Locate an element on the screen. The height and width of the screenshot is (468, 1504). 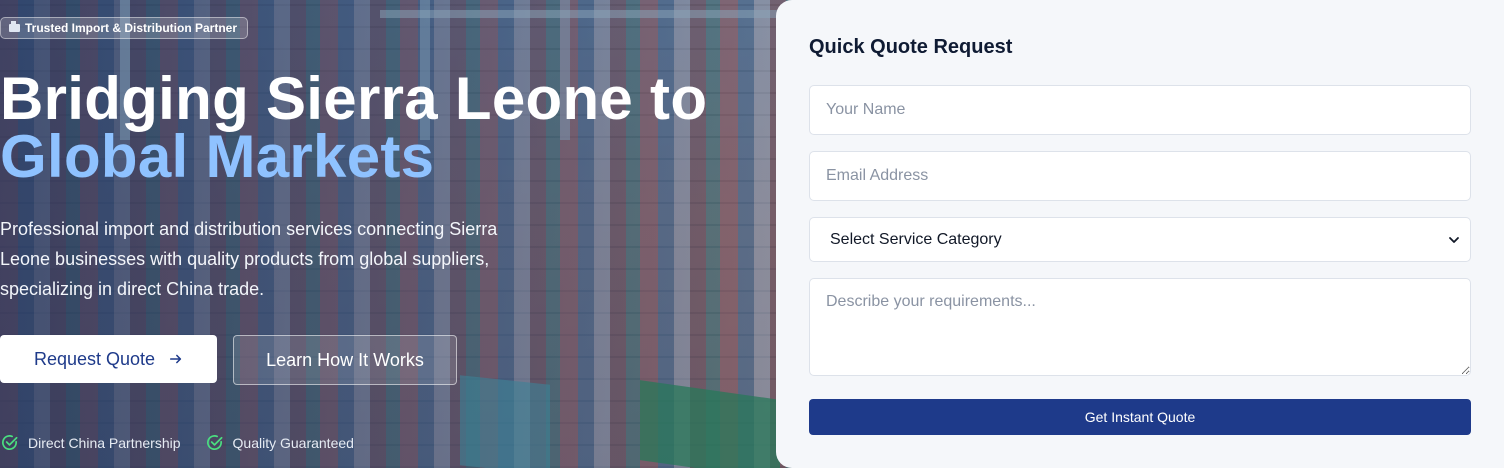
headline-line-1: Bridging Sierra Leone to is located at coordinates (354, 98).